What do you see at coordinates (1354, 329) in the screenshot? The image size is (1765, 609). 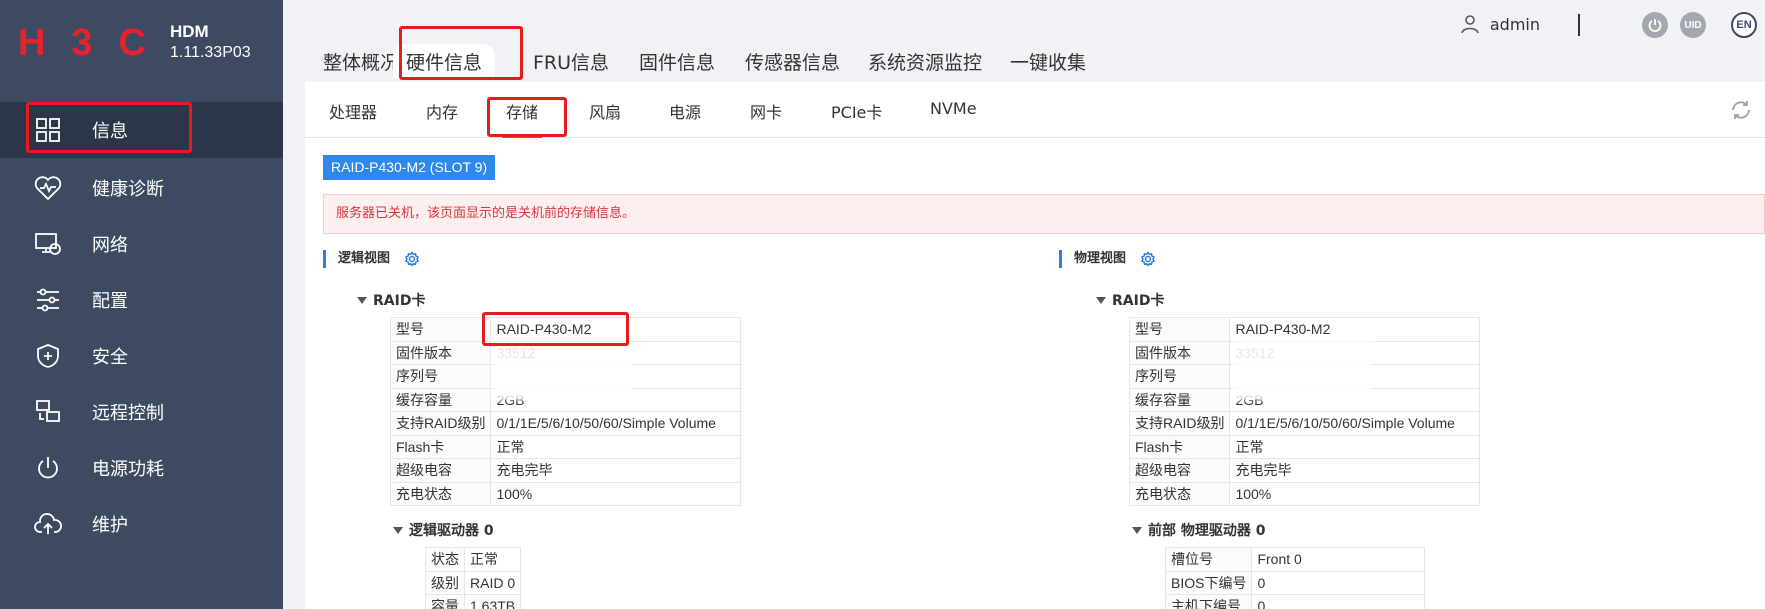 I see `row-value: RAID-P430-M2` at bounding box center [1354, 329].